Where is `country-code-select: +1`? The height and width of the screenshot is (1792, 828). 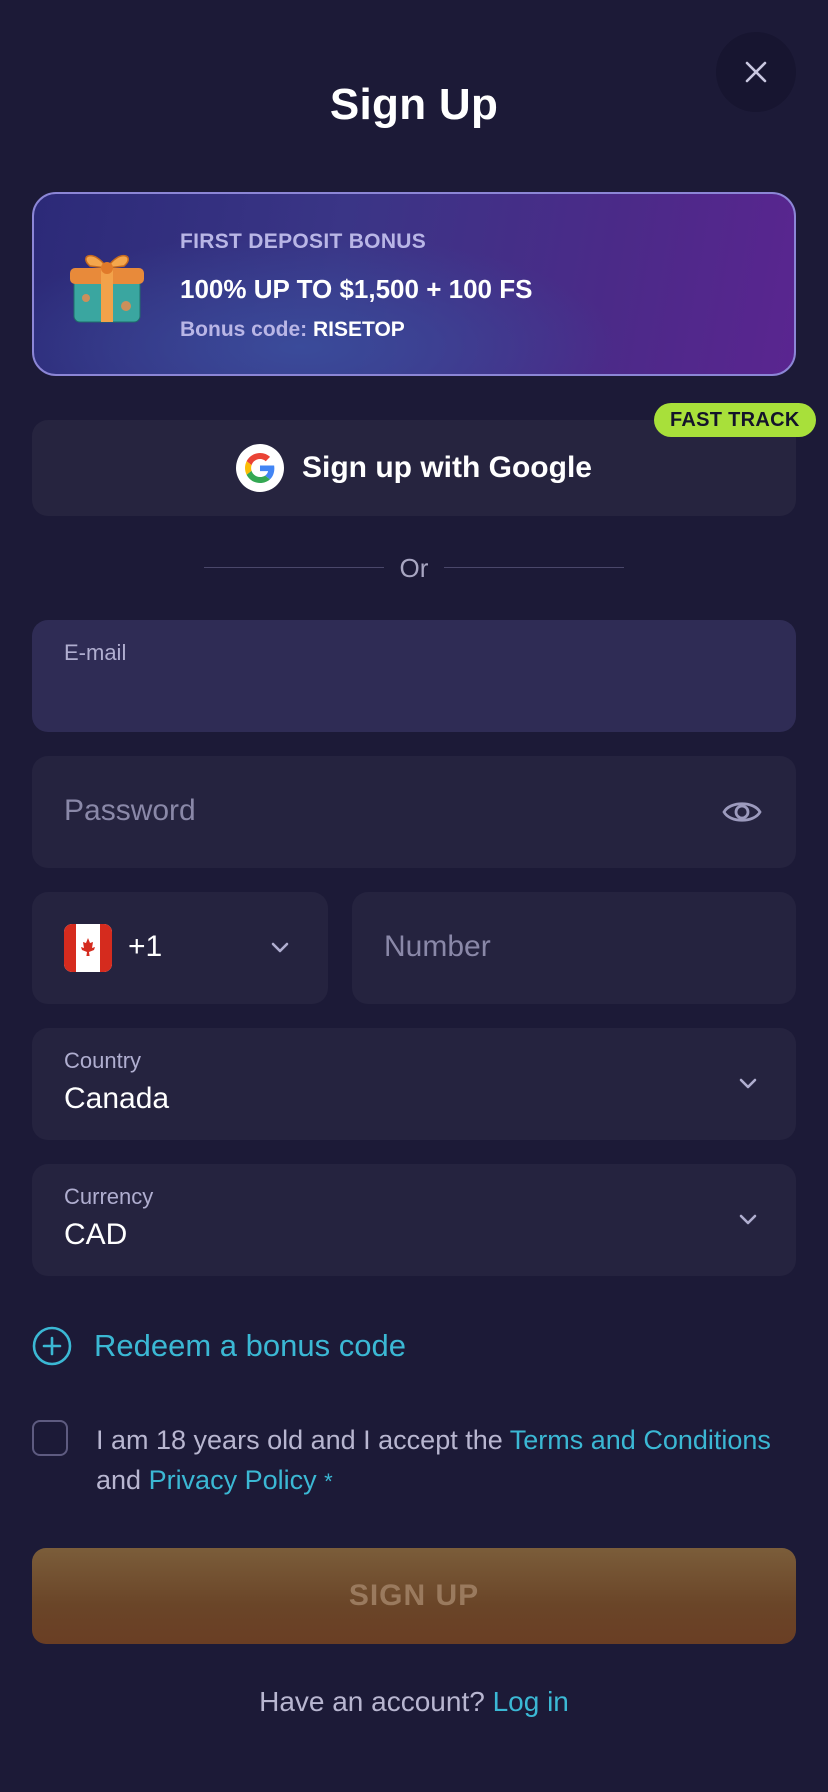
country-code-select: +1 is located at coordinates (180, 948).